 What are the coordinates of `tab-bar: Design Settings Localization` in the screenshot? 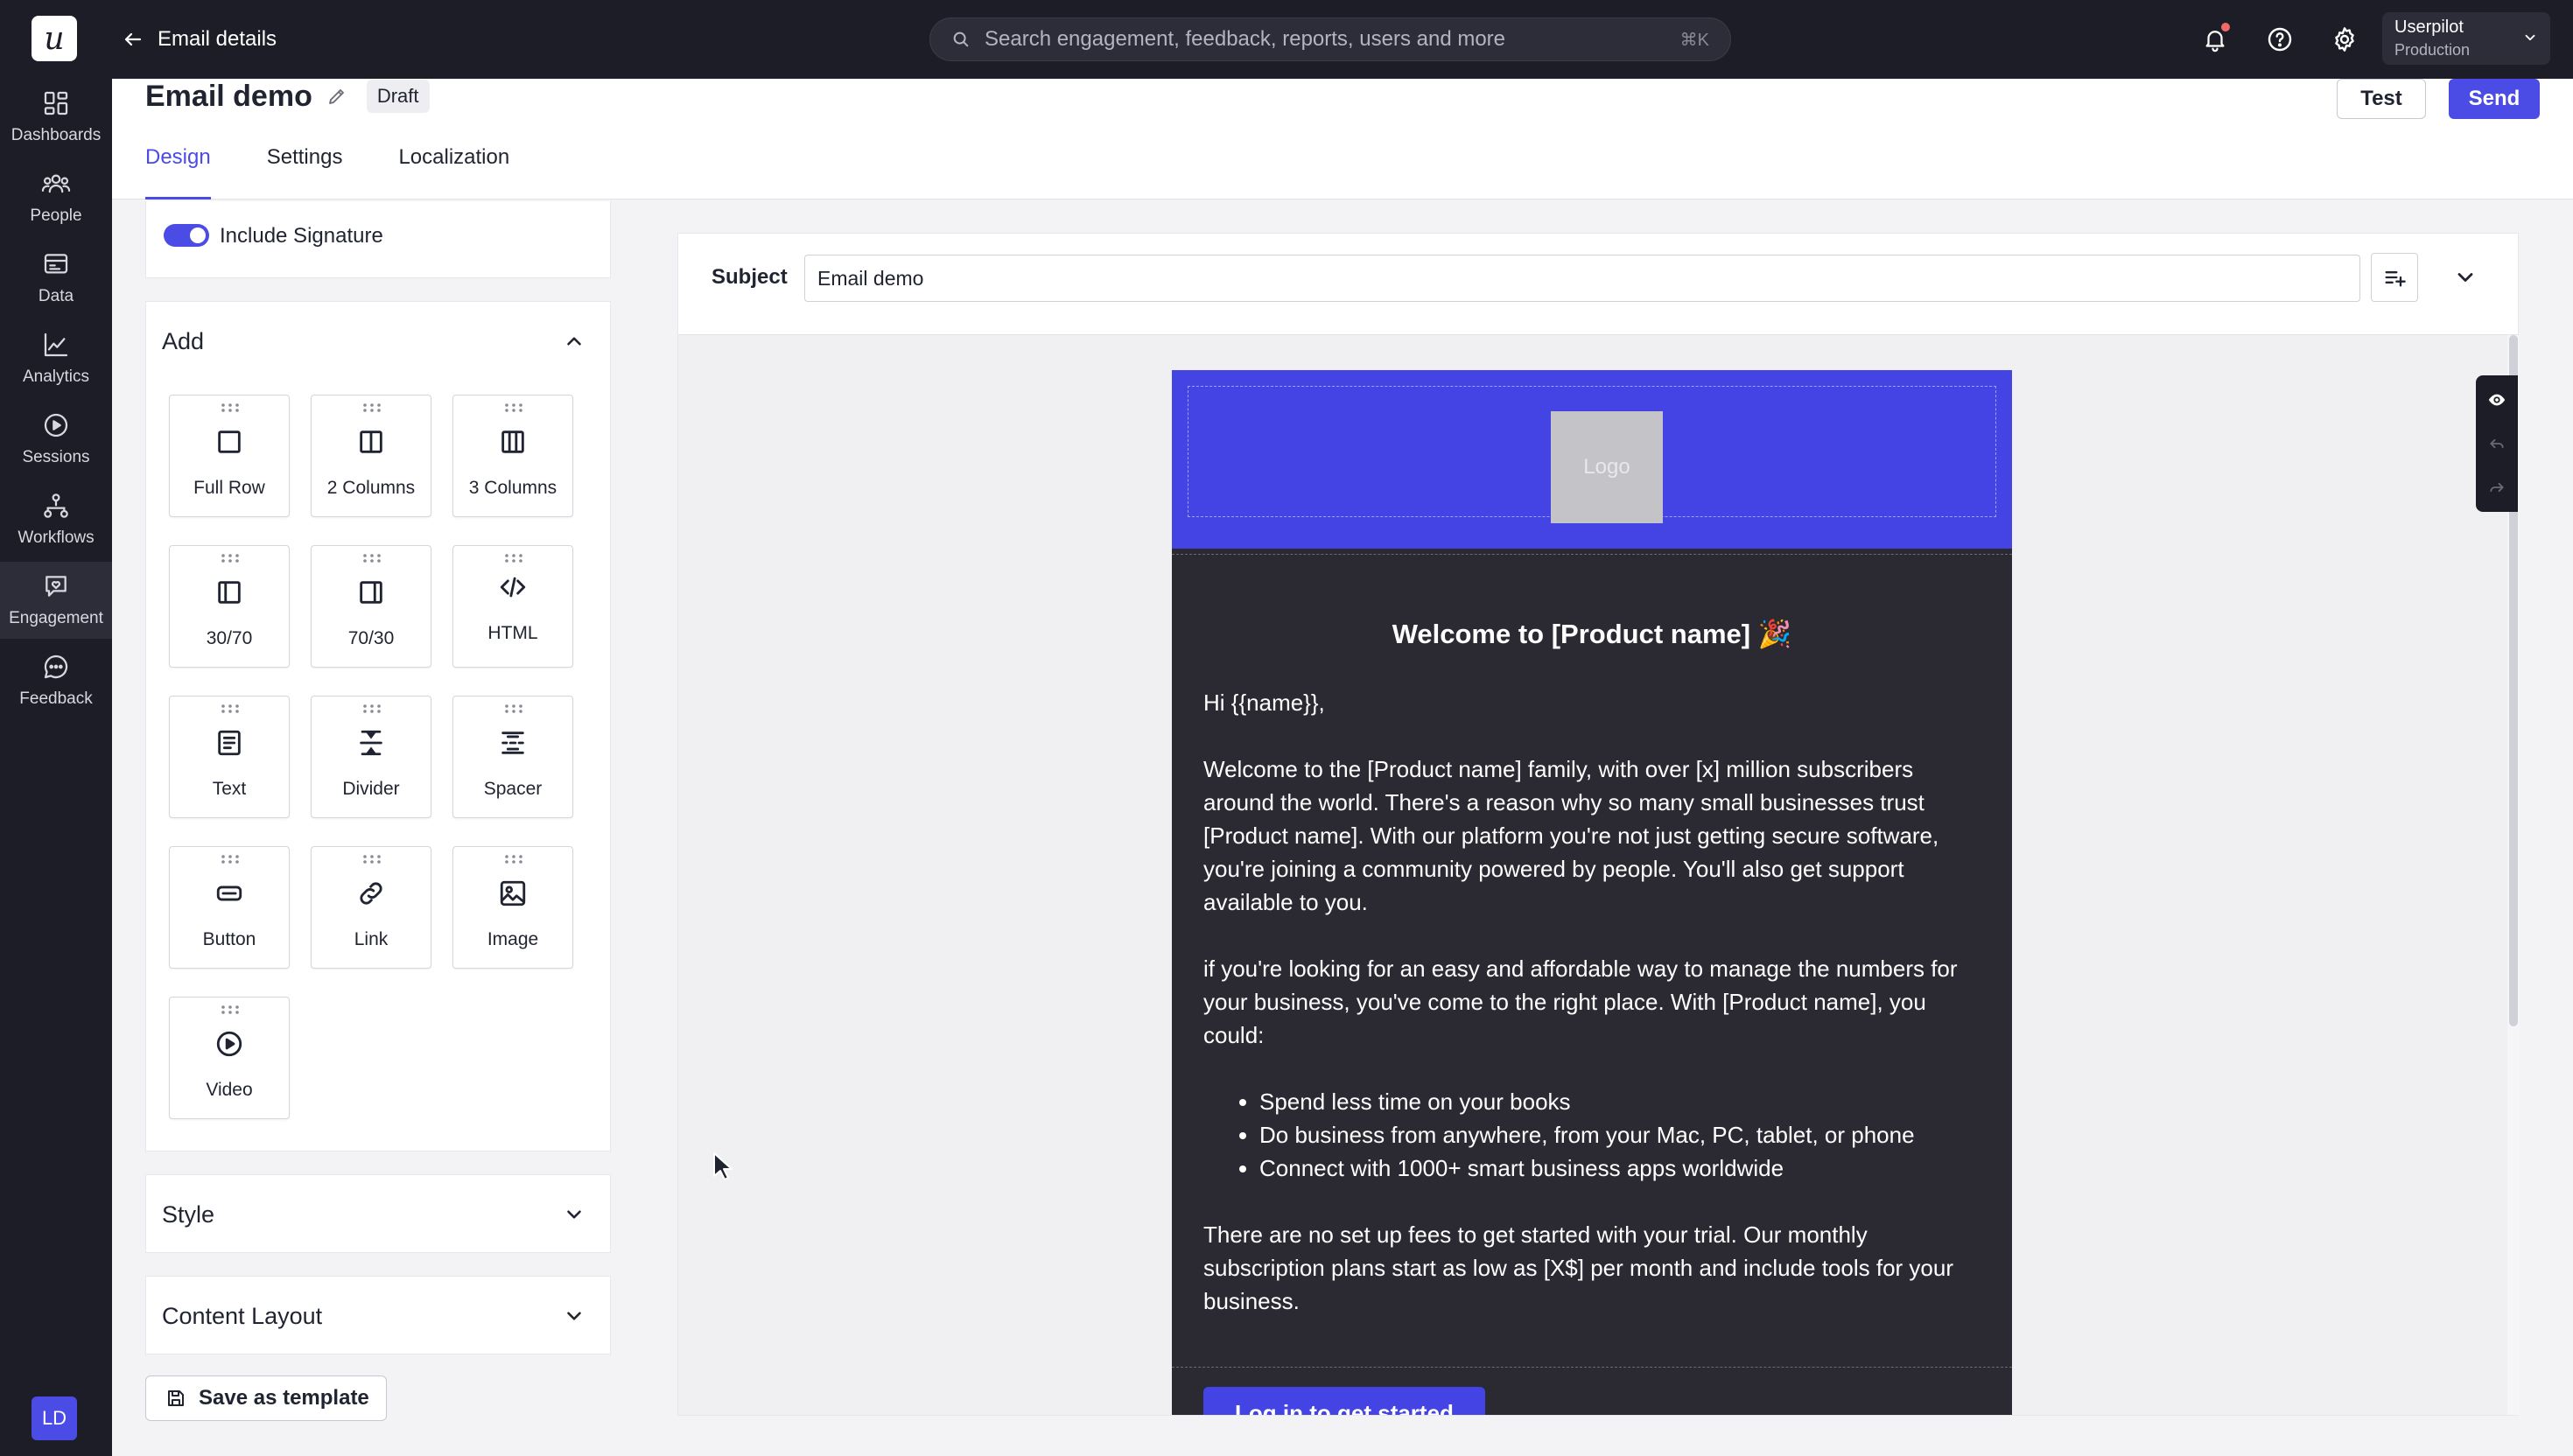 It's located at (327, 172).